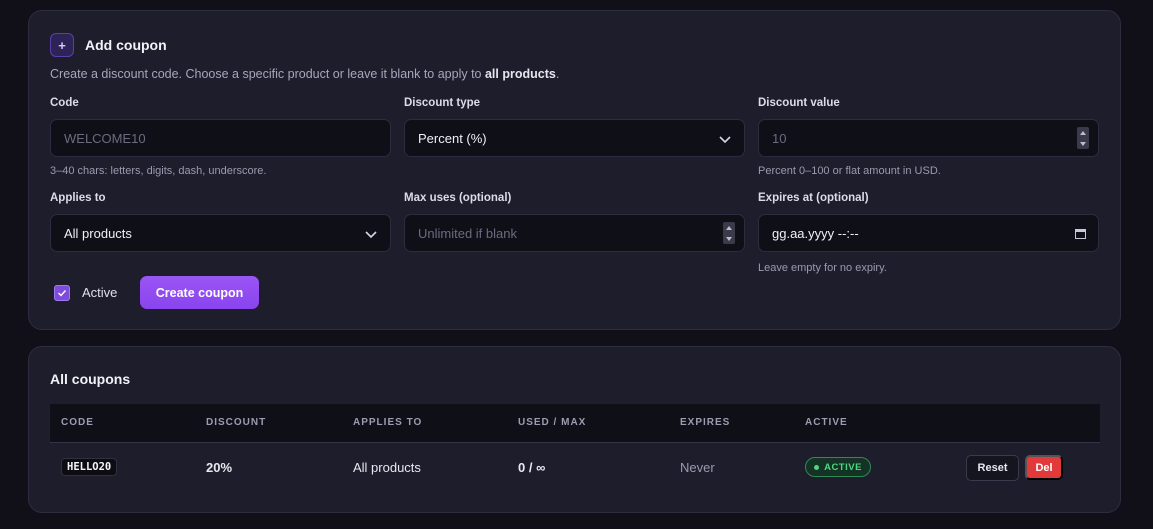  I want to click on discount-value-label: Discount value, so click(799, 103).